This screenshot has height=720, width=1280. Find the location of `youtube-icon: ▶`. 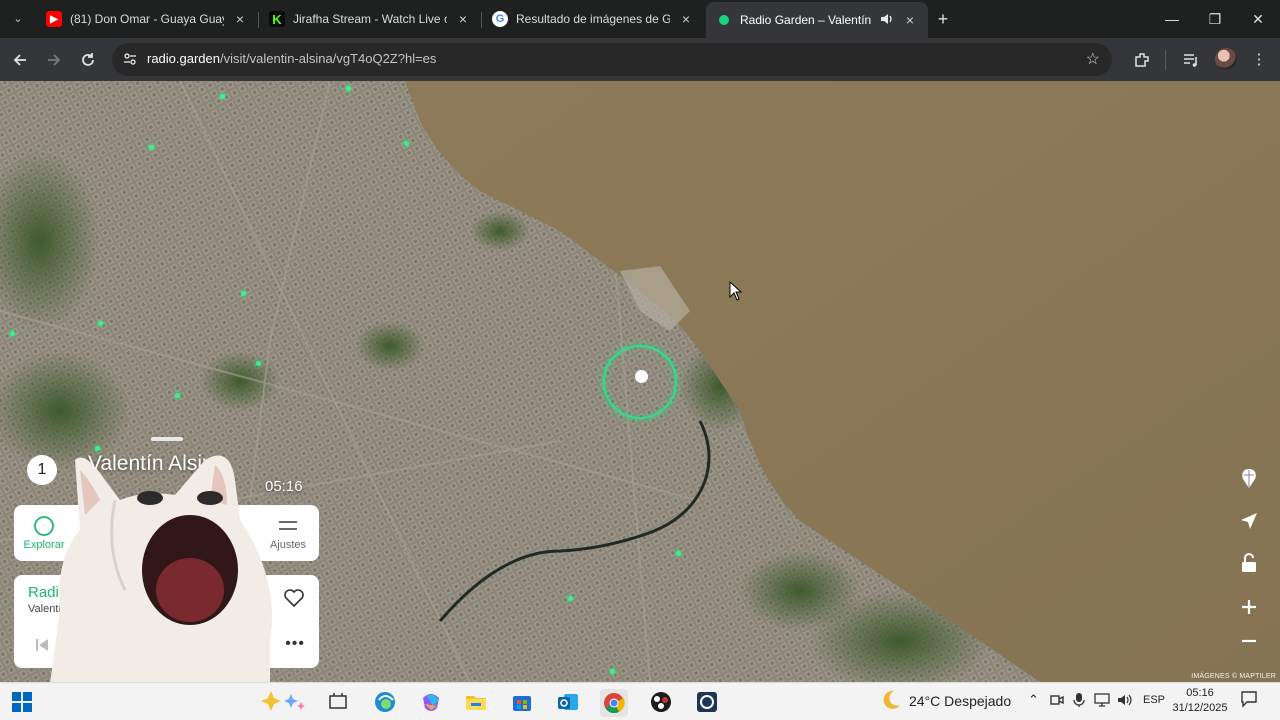

youtube-icon: ▶ is located at coordinates (54, 19).